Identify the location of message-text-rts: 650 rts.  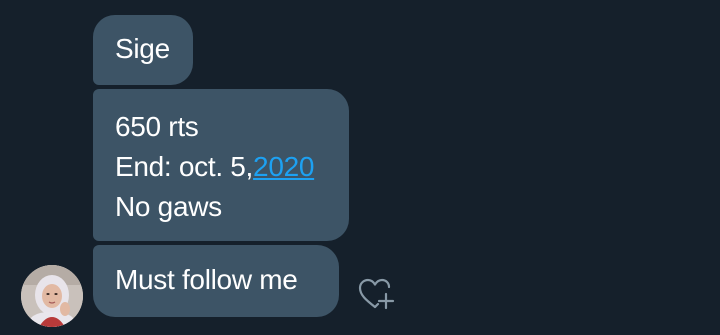
(157, 126).